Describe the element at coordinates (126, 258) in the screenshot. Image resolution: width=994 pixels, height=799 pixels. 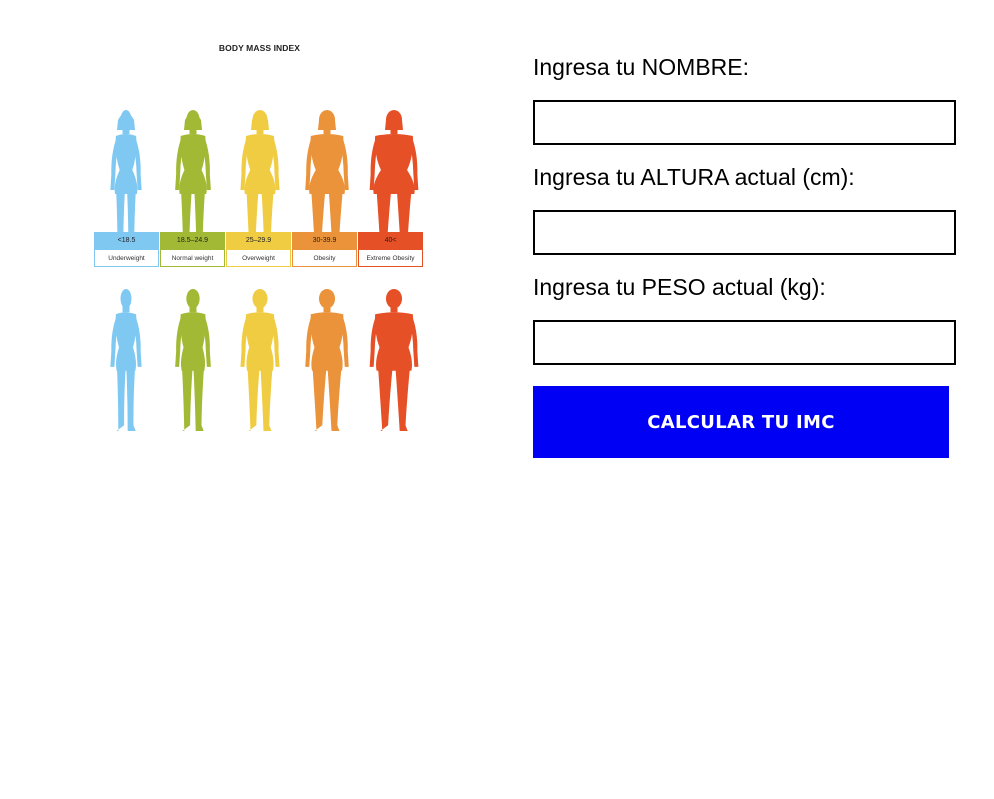
I see `bmi-category-label: Underweight` at that location.